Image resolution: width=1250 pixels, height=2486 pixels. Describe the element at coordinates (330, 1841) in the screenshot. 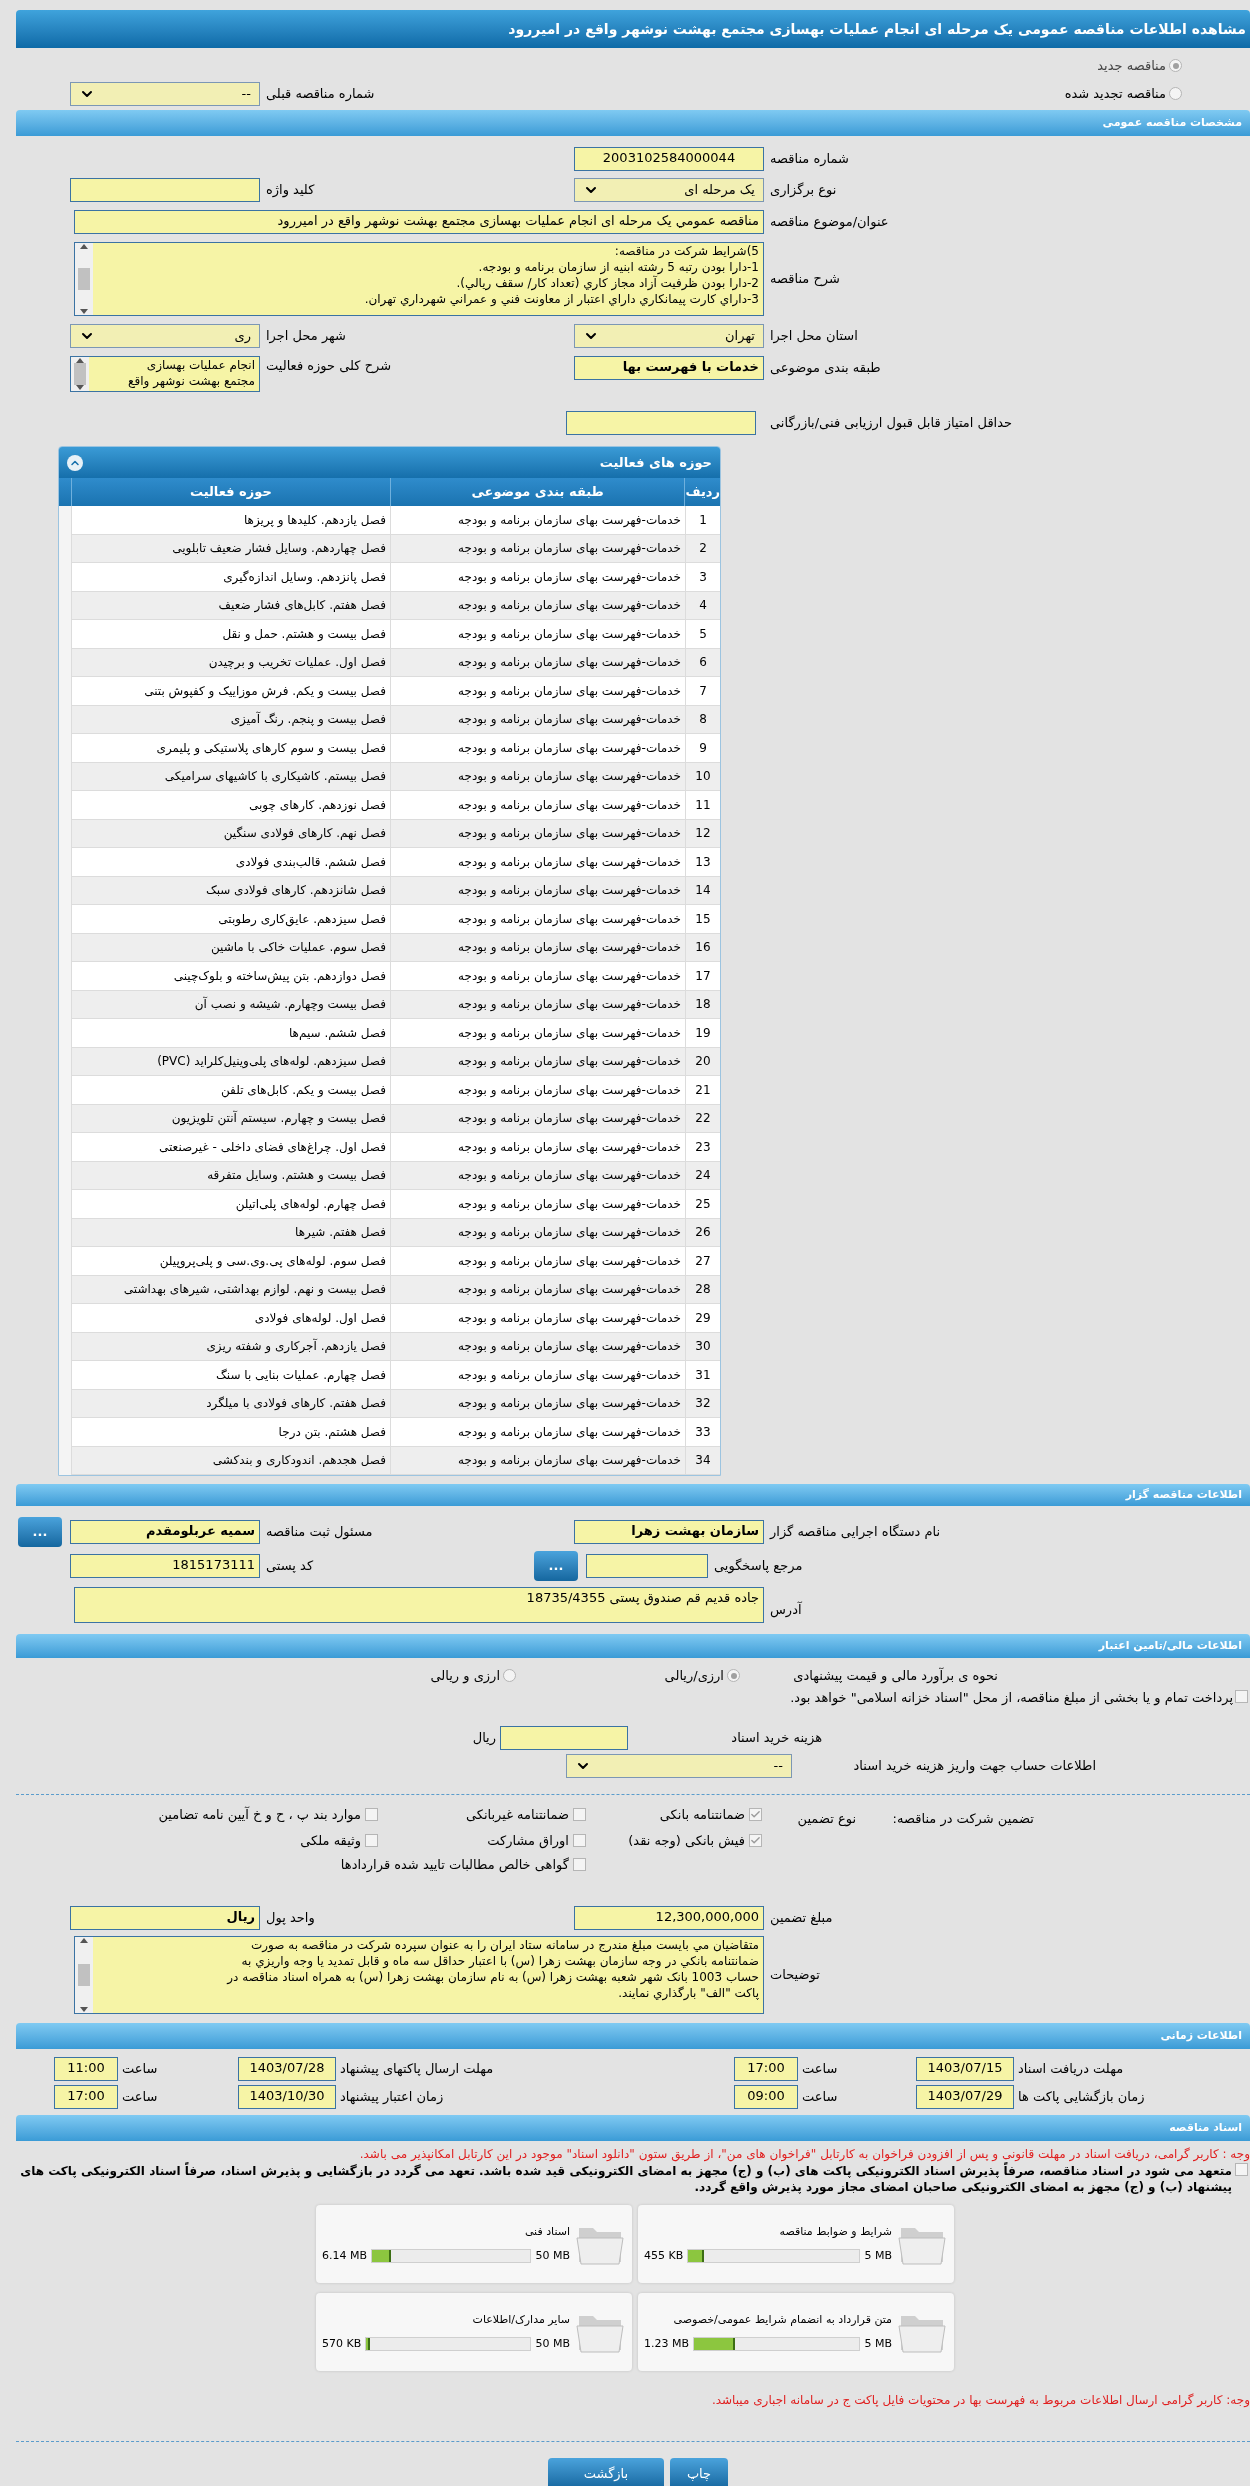

I see `checkbox-label: وثیقه ملکی` at that location.